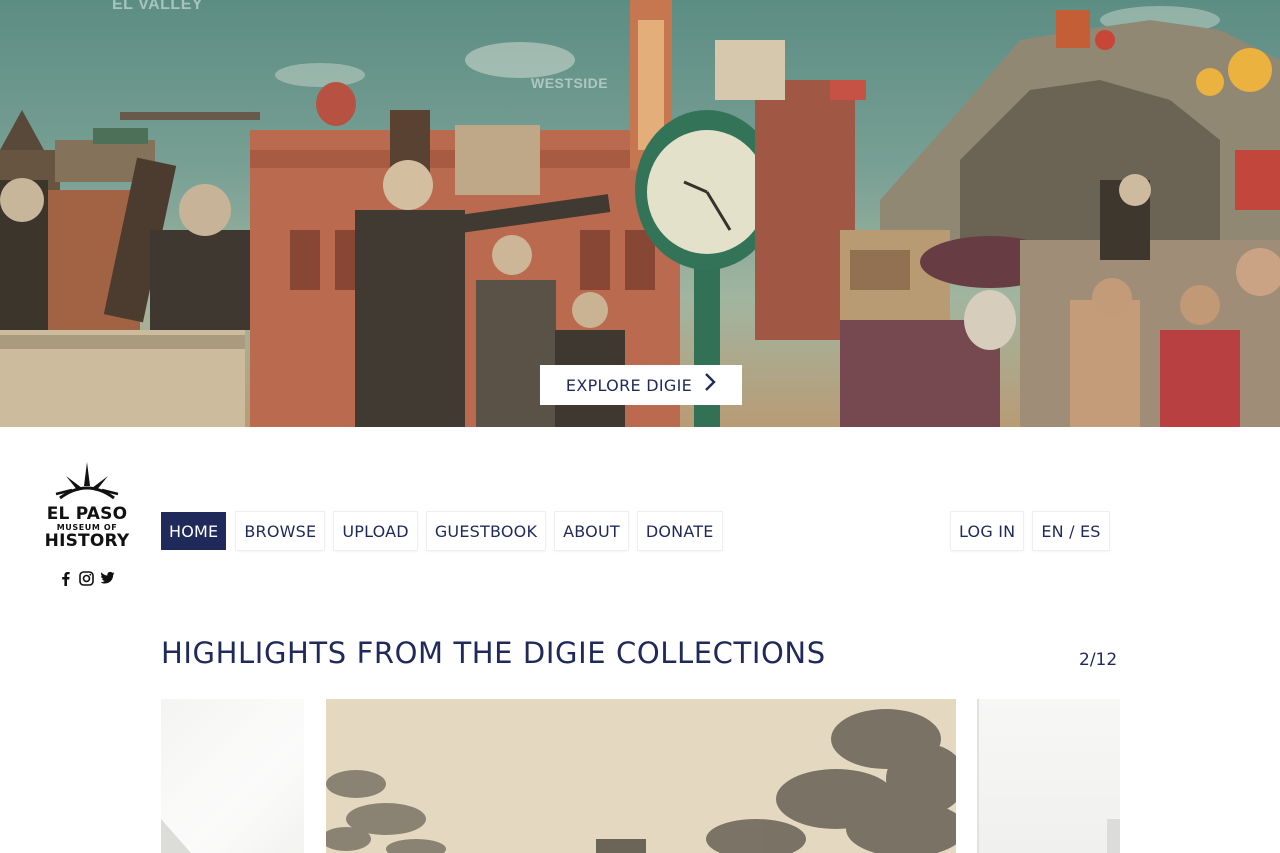 This screenshot has width=1280, height=853. Describe the element at coordinates (987, 531) in the screenshot. I see `login-button: LOG IN` at that location.